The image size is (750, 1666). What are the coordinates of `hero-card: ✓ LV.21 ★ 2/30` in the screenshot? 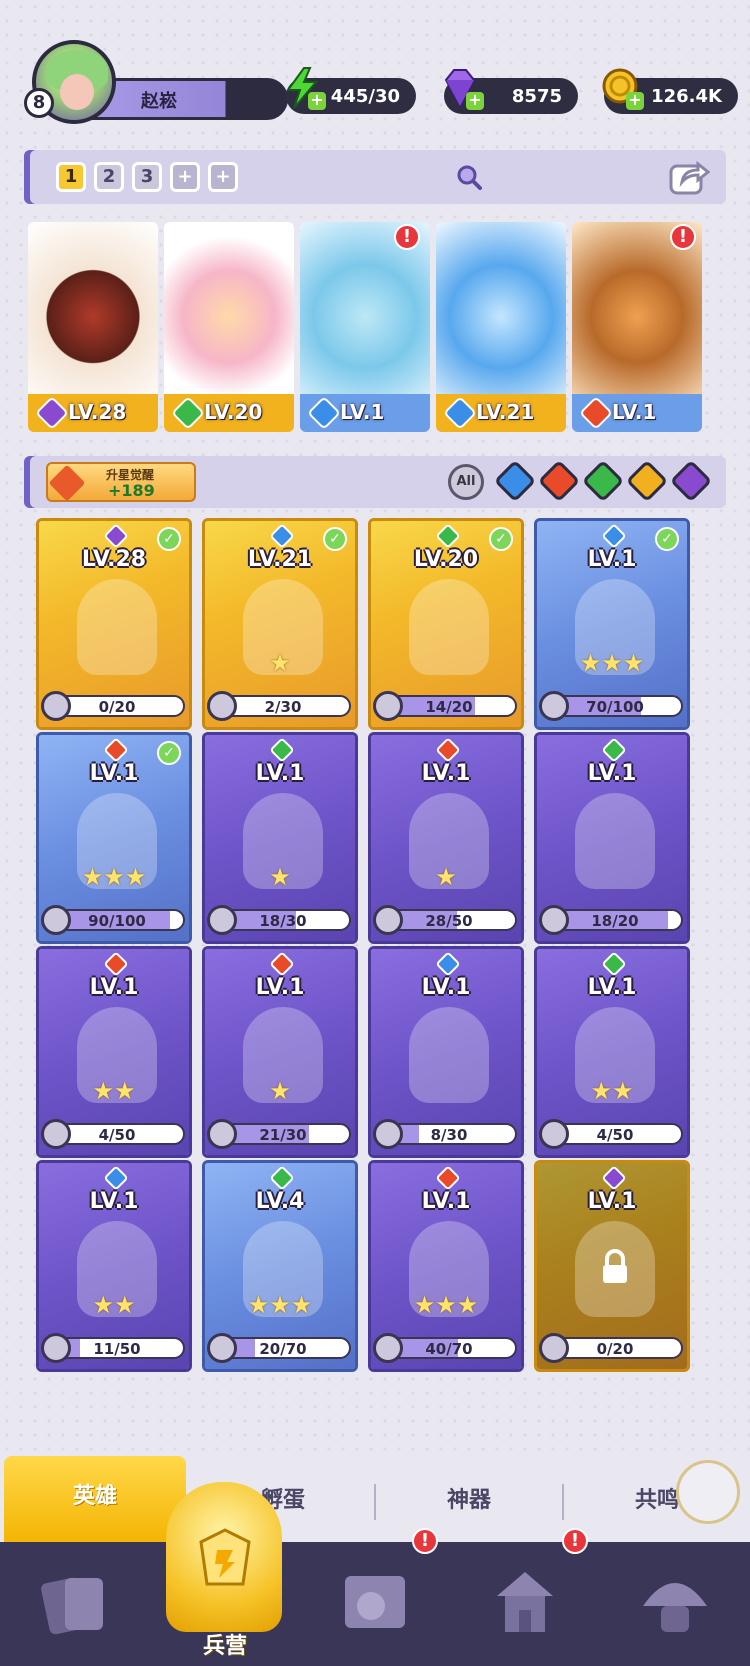 It's located at (280, 624).